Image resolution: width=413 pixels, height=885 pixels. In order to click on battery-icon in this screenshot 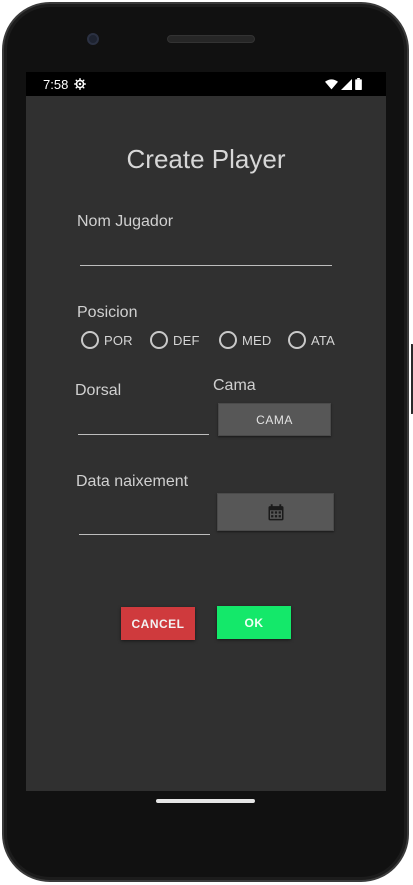, I will do `click(358, 84)`.